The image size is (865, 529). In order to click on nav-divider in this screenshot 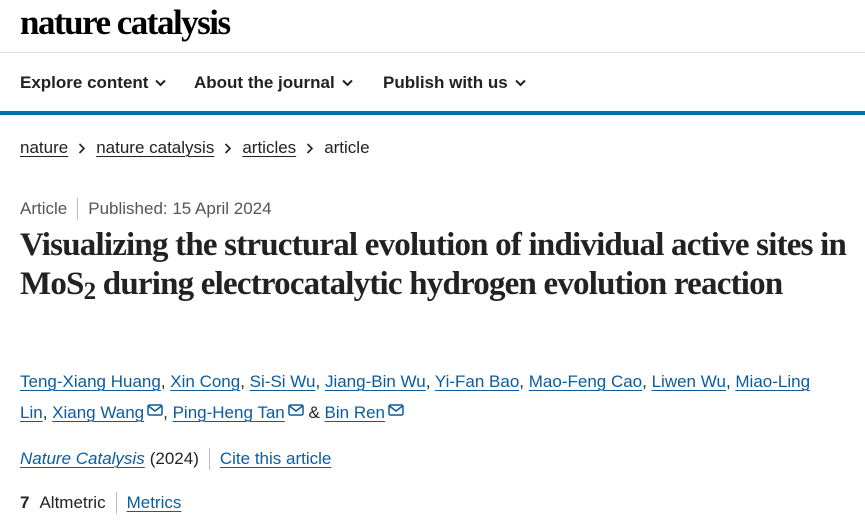, I will do `click(432, 113)`.